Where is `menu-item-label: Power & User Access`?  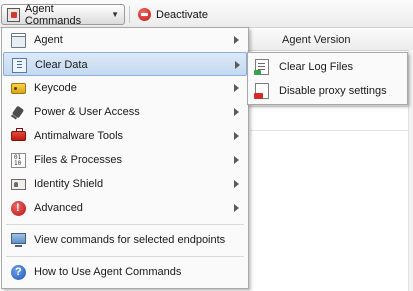 menu-item-label: Power & User Access is located at coordinates (87, 112).